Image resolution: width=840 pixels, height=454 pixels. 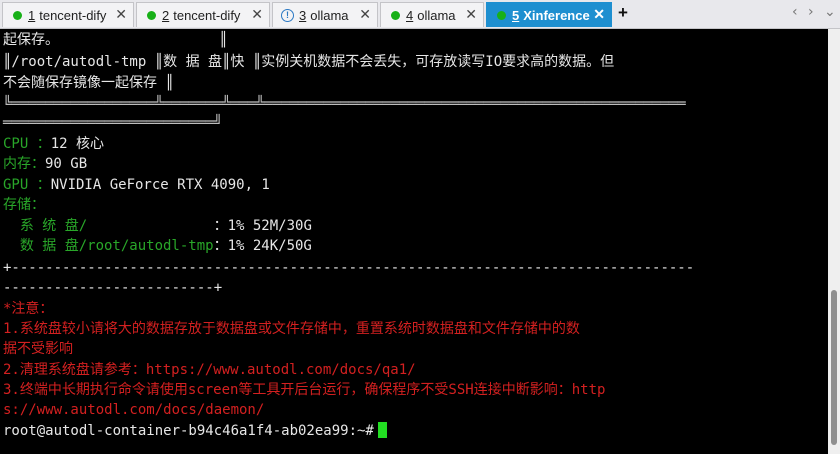 I want to click on tab-2: 2 tencent-dify ✕, so click(x=203, y=14).